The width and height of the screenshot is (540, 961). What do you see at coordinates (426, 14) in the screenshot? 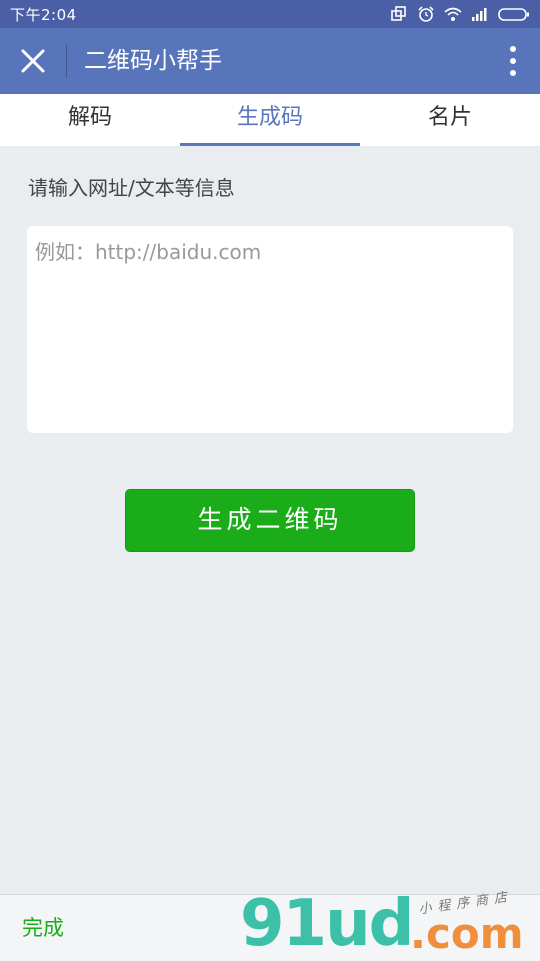
I see `alarm-icon` at bounding box center [426, 14].